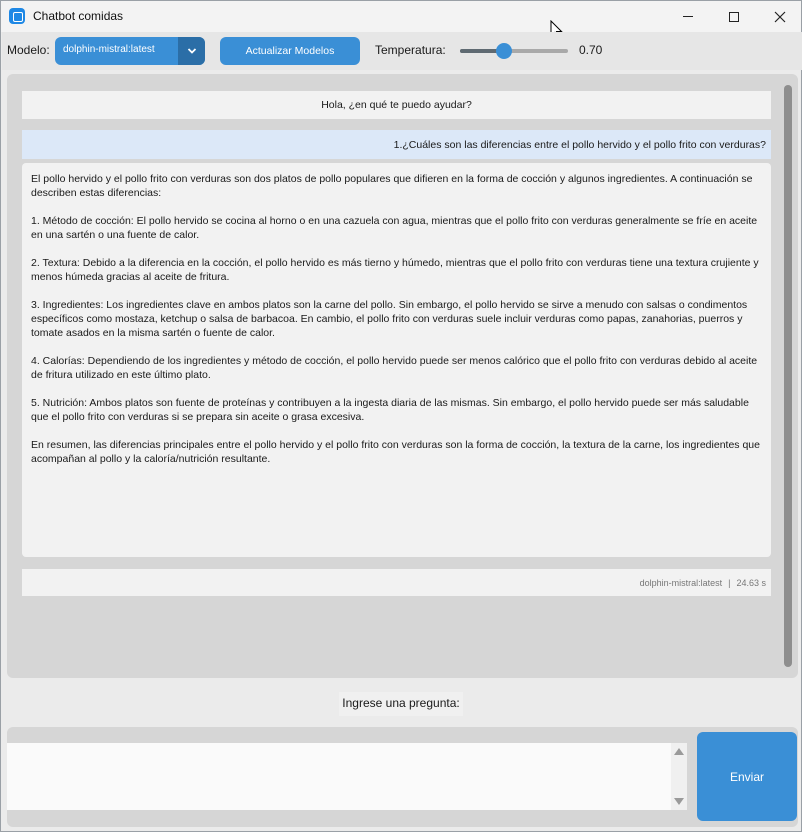  I want to click on chat-scrollbar, so click(788, 376).